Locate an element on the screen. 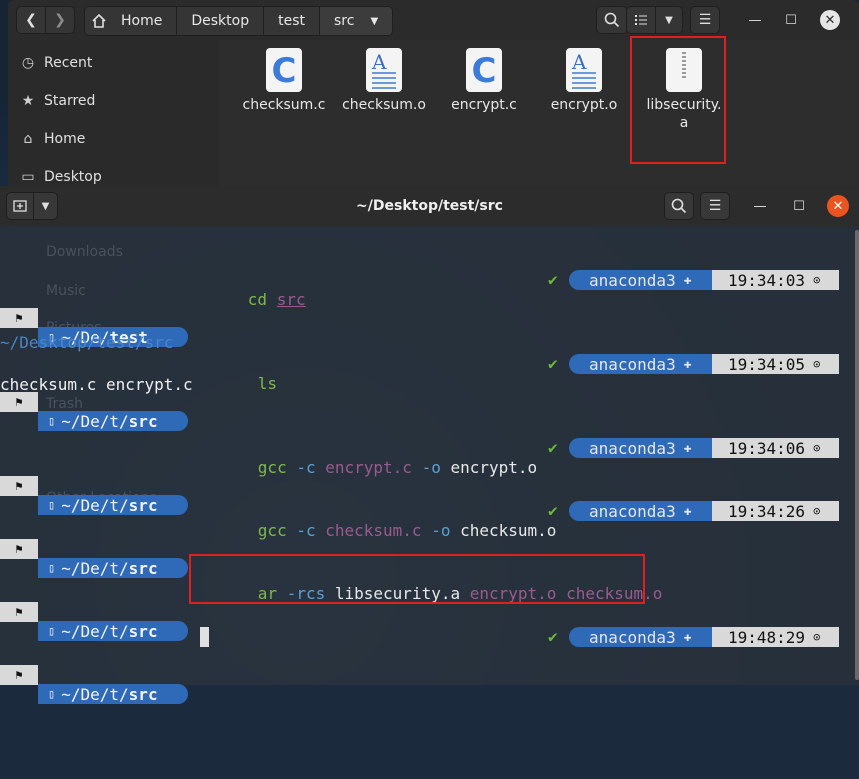 Image resolution: width=859 pixels, height=779 pixels. time-label: 19:34:26 is located at coordinates (767, 511).